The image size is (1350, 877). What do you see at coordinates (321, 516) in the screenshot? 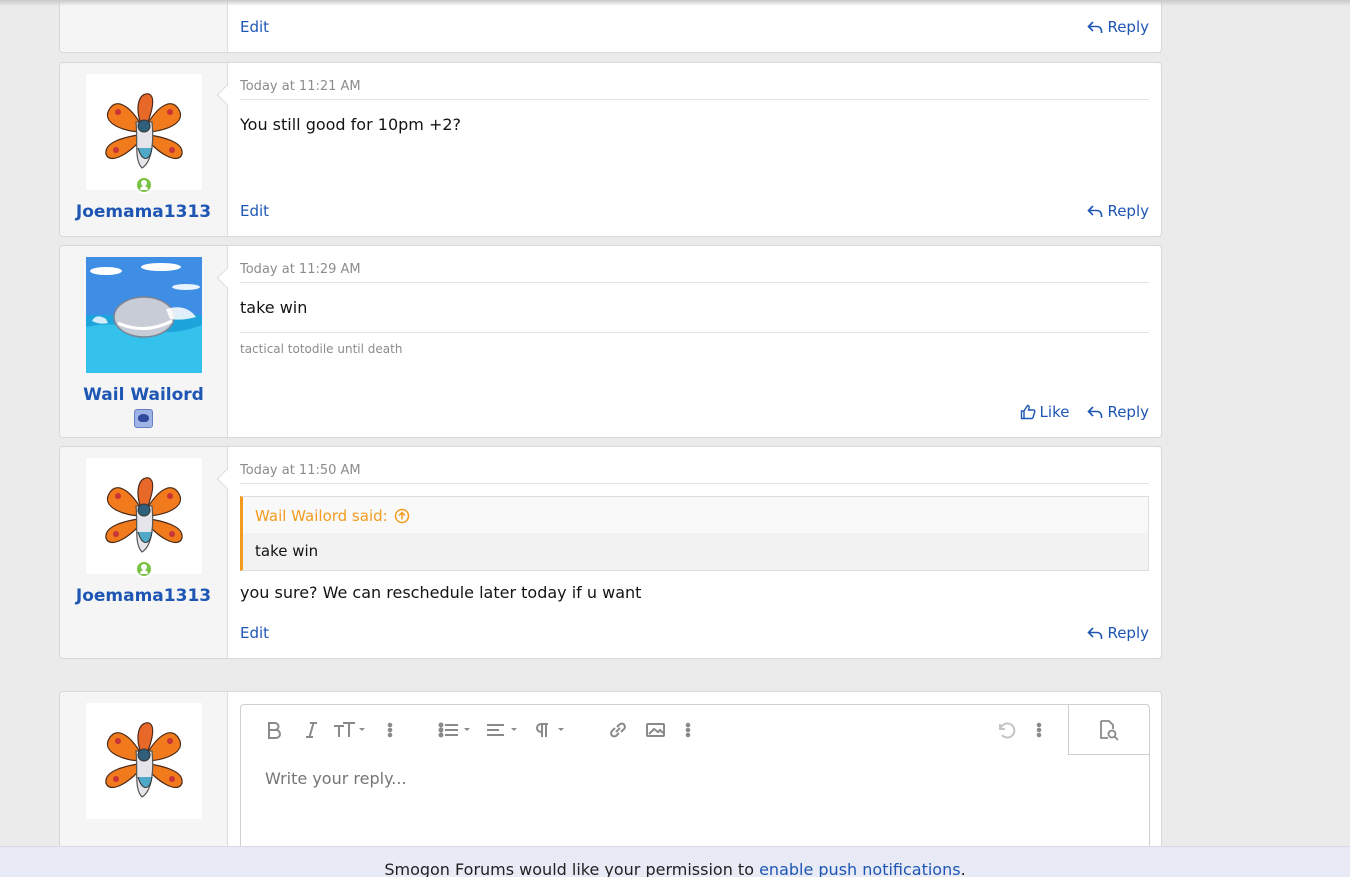
I see `quote-author: Wail Wailord said:` at bounding box center [321, 516].